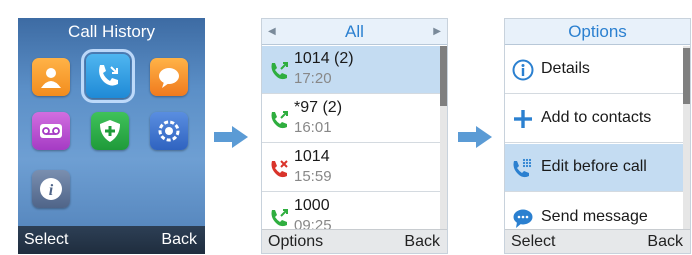 The height and width of the screenshot is (255, 692). I want to click on call-time: 16:01, so click(313, 127).